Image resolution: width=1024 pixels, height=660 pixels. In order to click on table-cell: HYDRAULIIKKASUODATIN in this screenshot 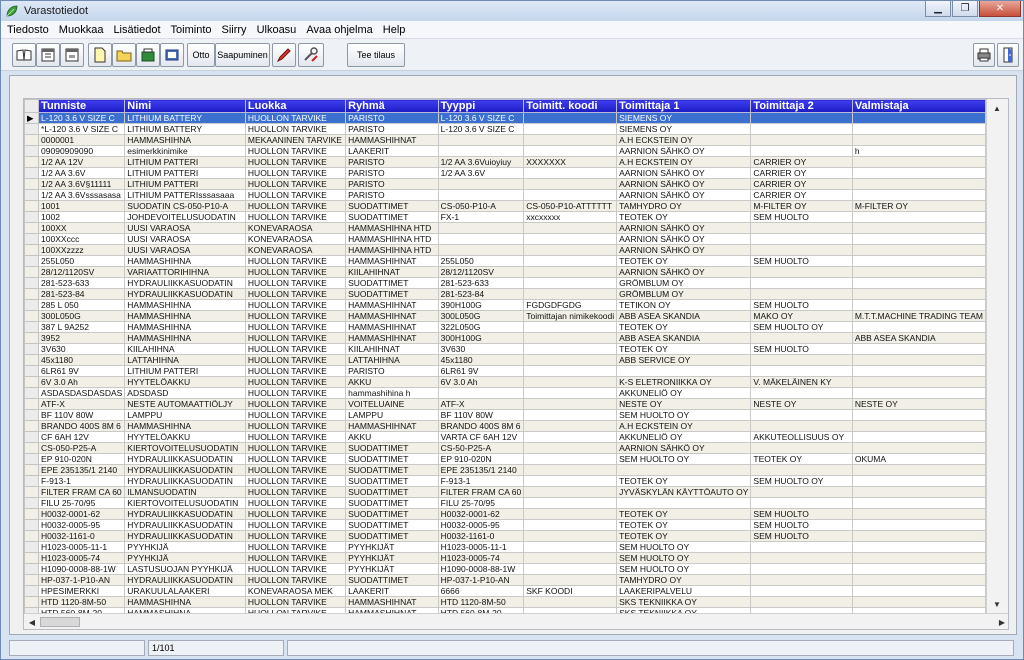, I will do `click(185, 294)`.